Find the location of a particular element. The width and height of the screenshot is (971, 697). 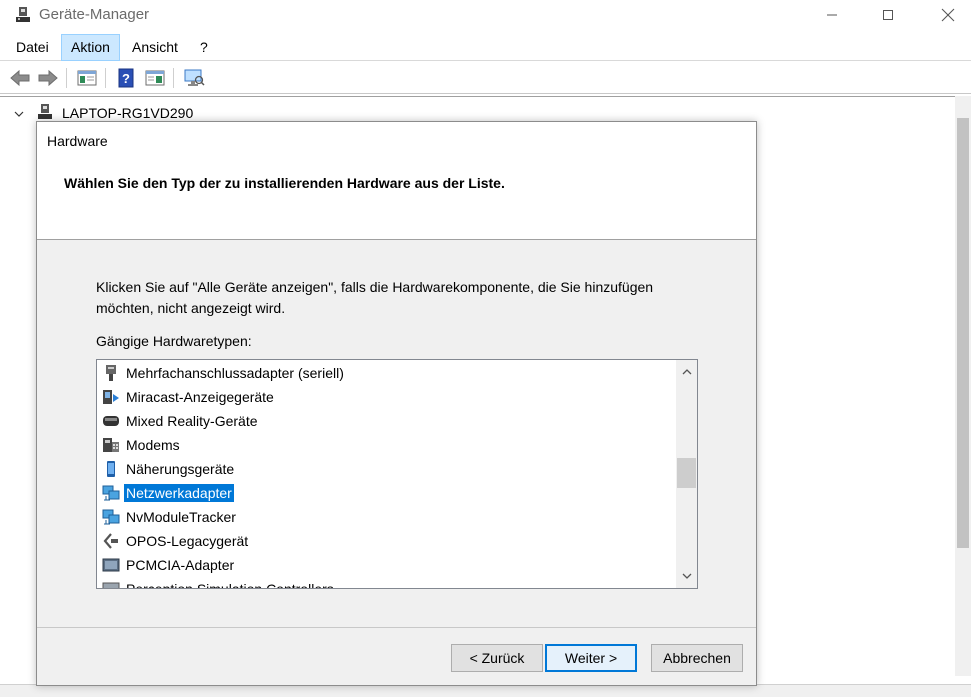

opos-device-icon is located at coordinates (111, 541).